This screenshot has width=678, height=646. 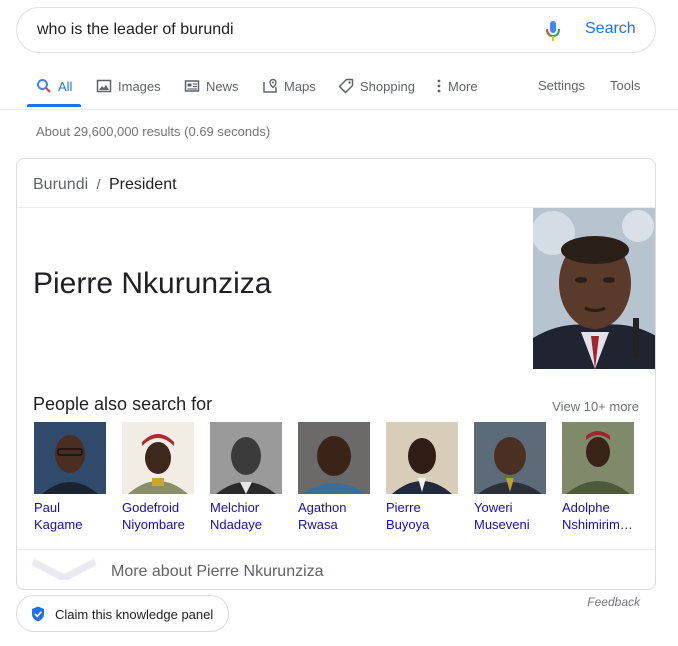 I want to click on settings-link: Settings, so click(x=561, y=85).